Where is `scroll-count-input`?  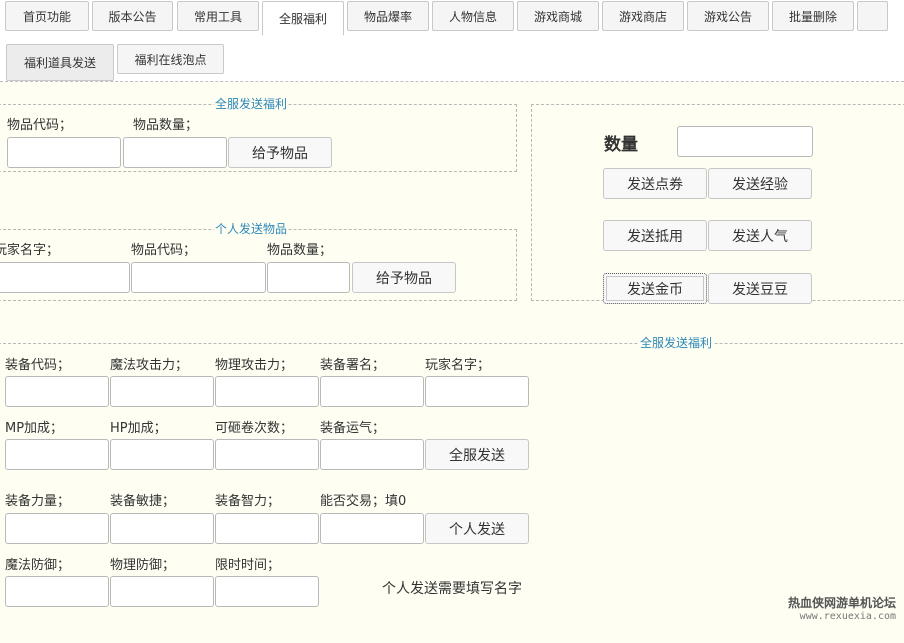 scroll-count-input is located at coordinates (267, 454).